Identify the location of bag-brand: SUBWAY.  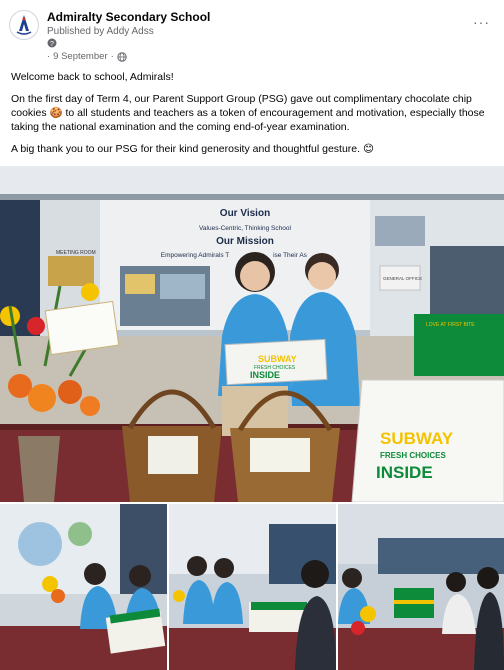
(417, 438).